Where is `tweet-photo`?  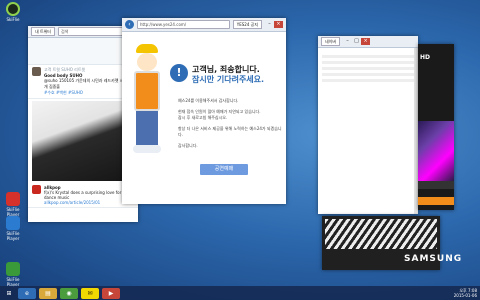 tweet-photo is located at coordinates (83, 141).